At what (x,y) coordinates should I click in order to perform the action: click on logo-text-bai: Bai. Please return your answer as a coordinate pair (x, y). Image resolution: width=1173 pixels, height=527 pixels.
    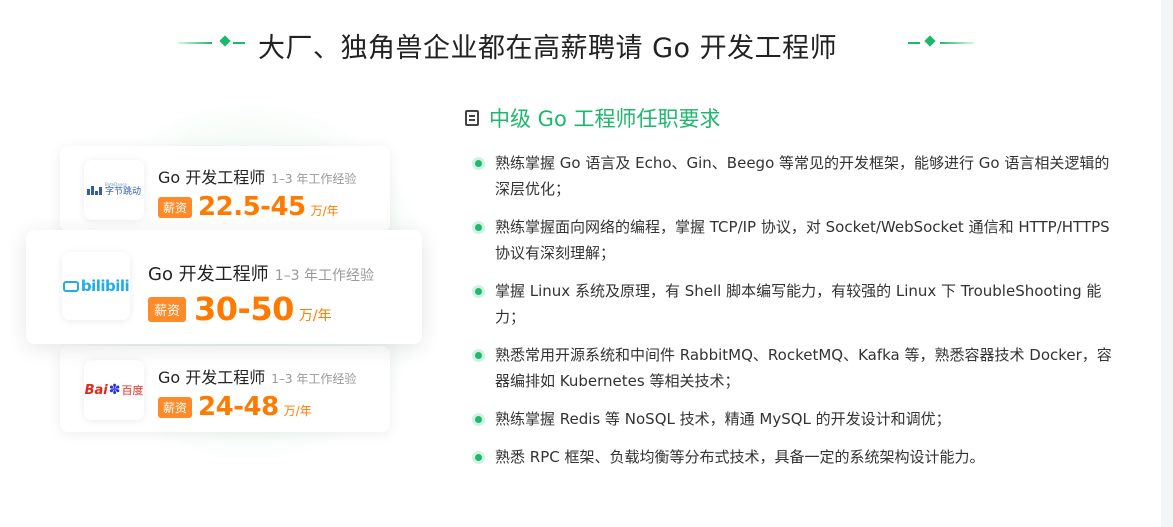
    Looking at the image, I should click on (96, 390).